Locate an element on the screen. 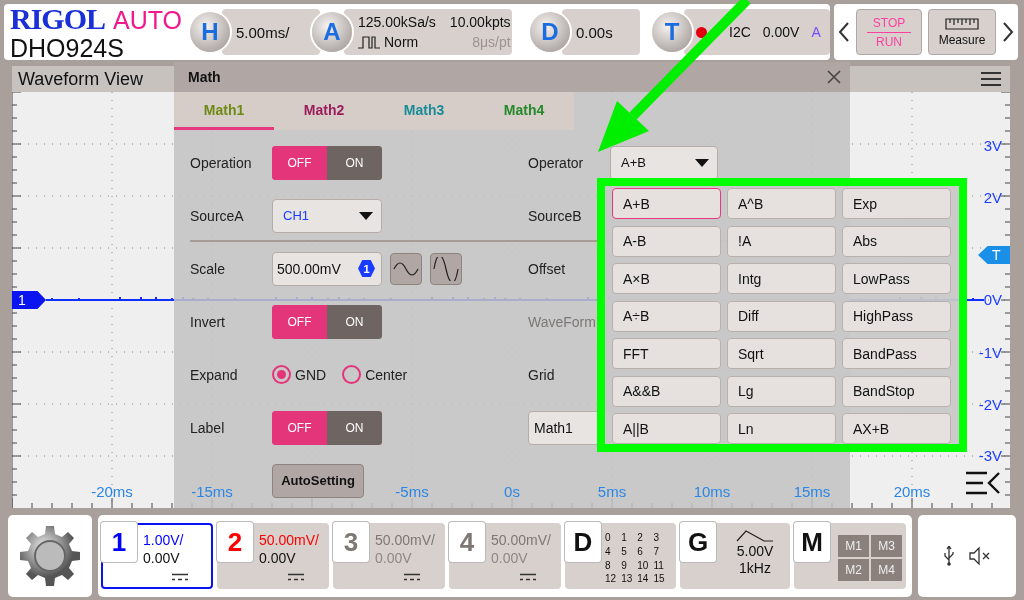 The height and width of the screenshot is (600, 1024). digital-channel-number: 1 is located at coordinates (624, 538).